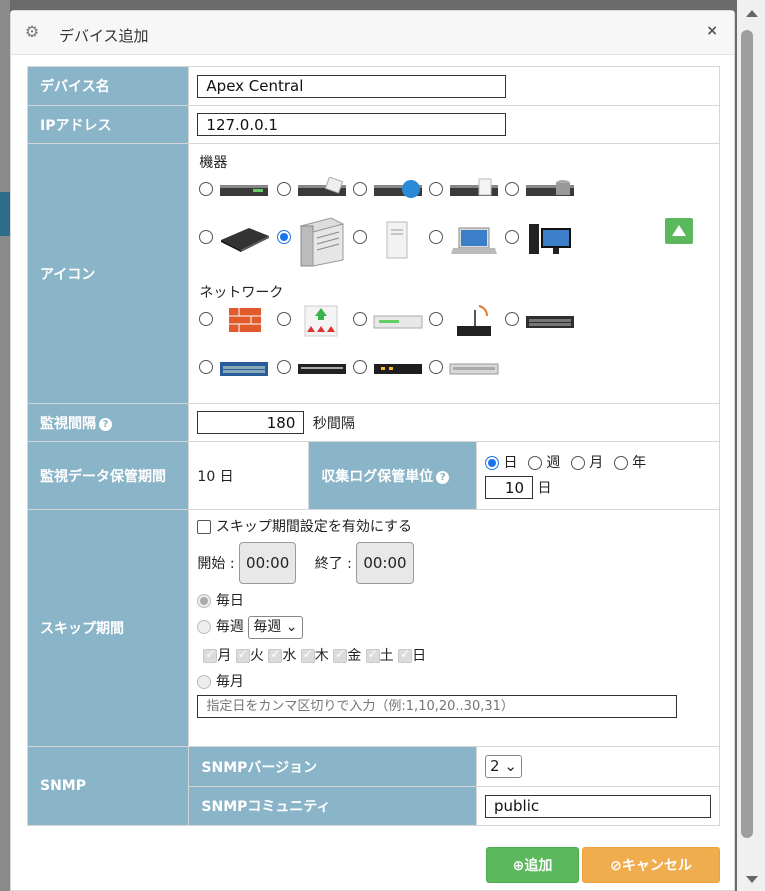 This screenshot has height=891, width=765. Describe the element at coordinates (68, 423) in the screenshot. I see `monitor-interval-label: 監視間隔` at that location.